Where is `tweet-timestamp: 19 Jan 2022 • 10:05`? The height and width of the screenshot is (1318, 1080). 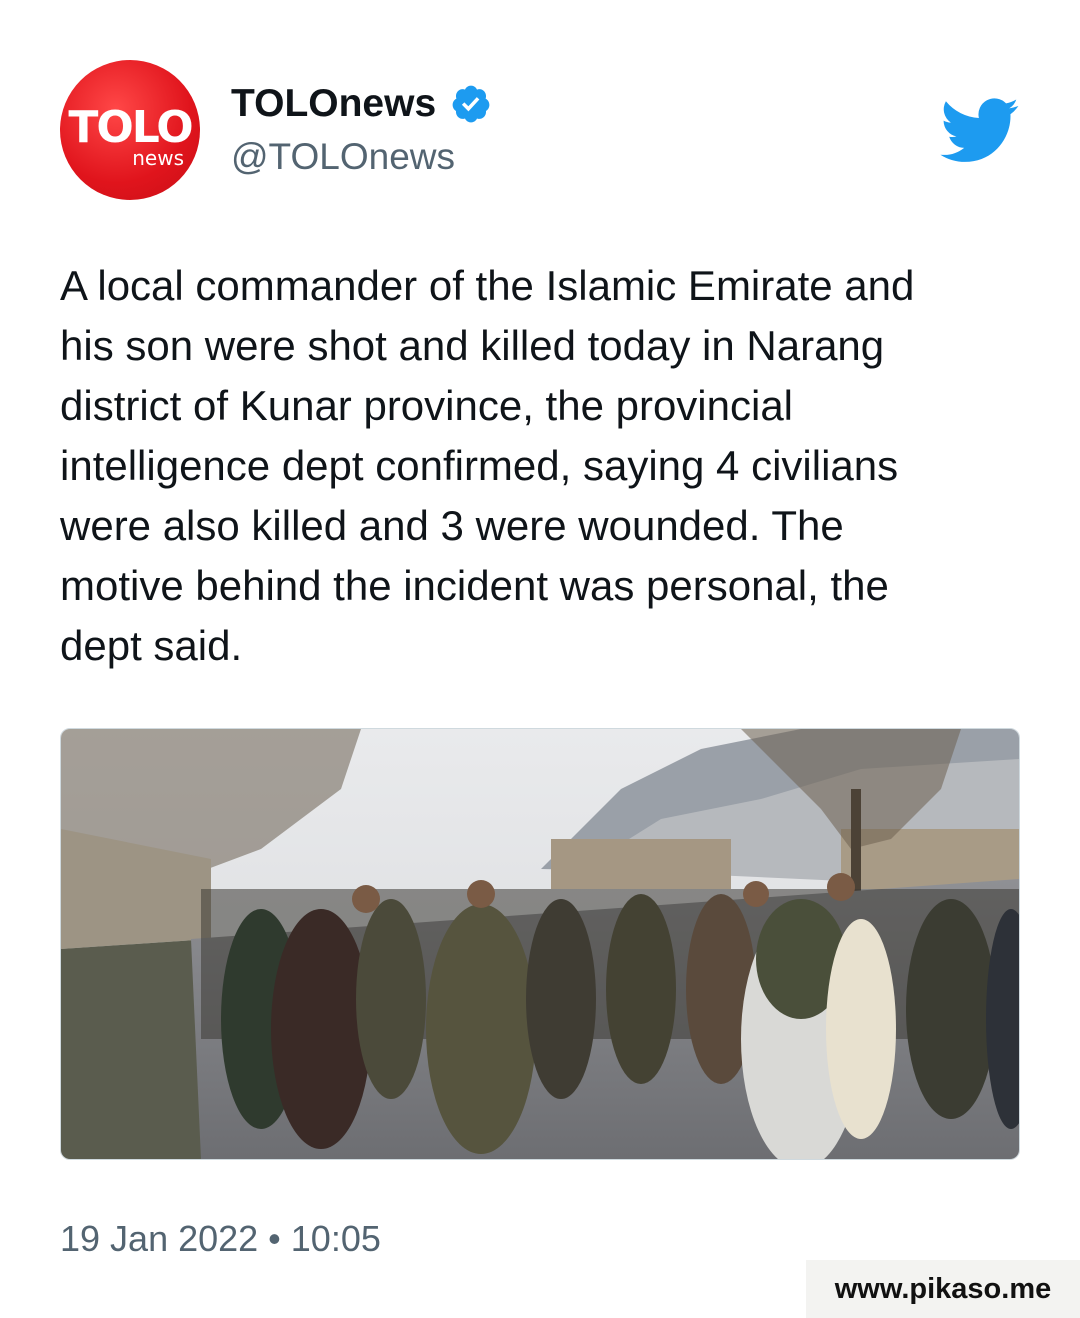
tweet-timestamp: 19 Jan 2022 • 10:05 is located at coordinates (220, 1239).